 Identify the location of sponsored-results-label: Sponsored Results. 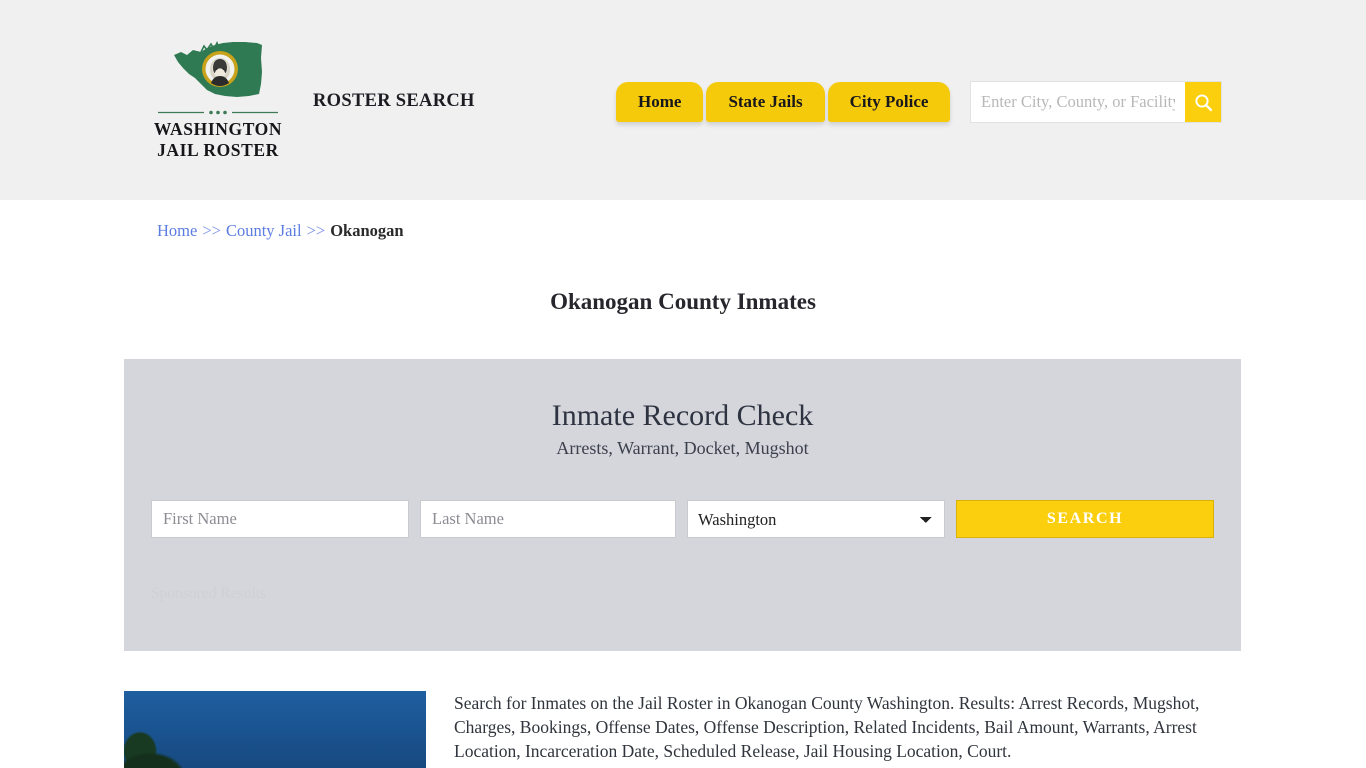
(208, 593).